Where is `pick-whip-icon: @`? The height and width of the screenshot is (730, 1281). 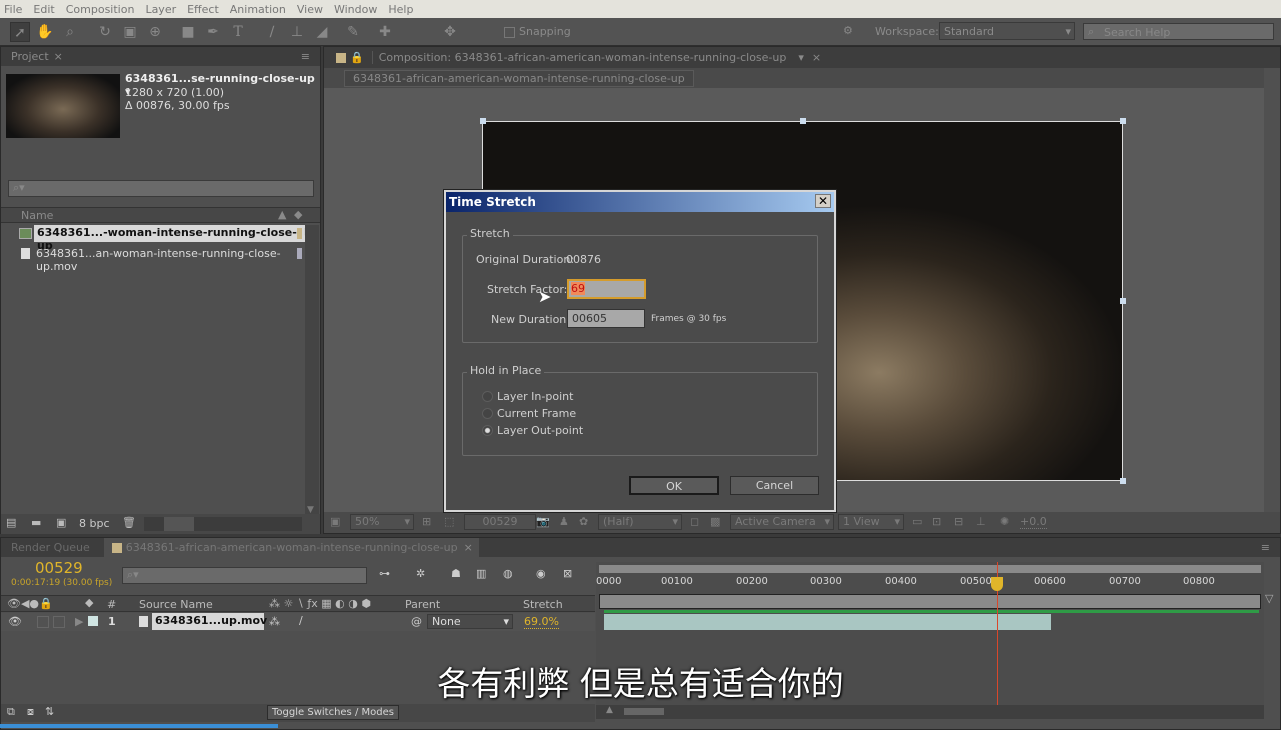
pick-whip-icon: @ is located at coordinates (416, 621).